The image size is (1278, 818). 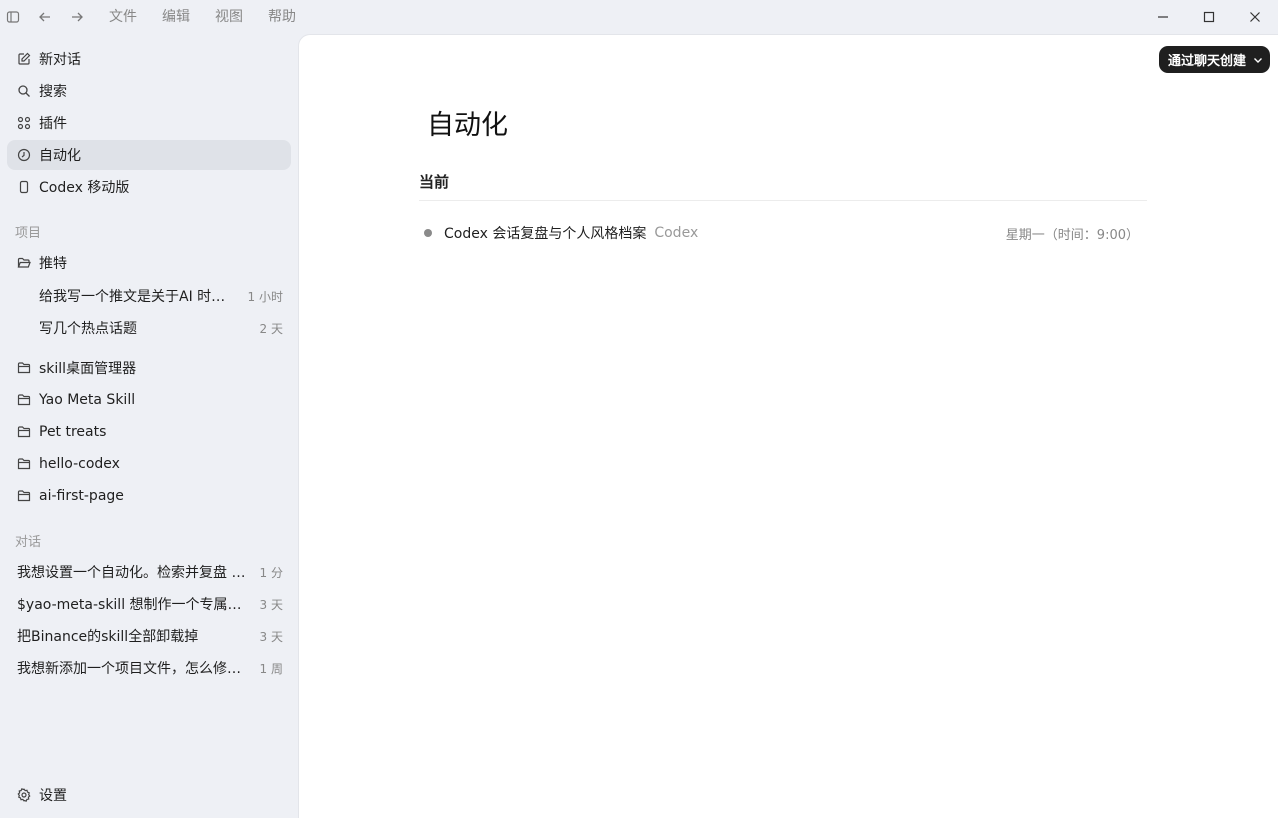 I want to click on title-bar: 文件 编辑 视图 帮助, so click(x=639, y=17).